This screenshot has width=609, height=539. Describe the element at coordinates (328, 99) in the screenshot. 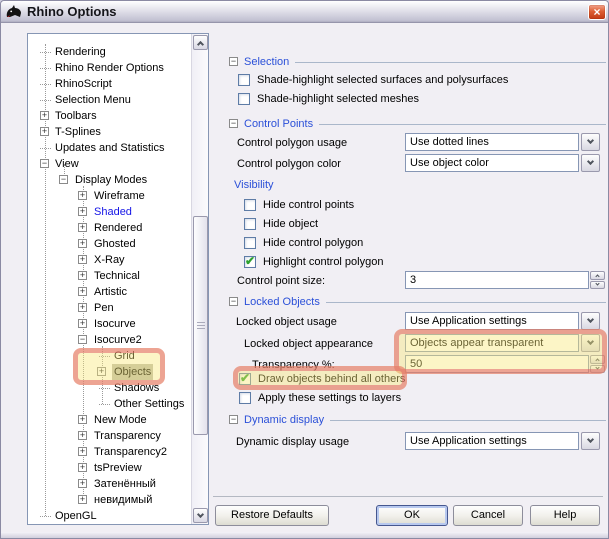

I see `checkbox-shade-highlight-meshes: Shade-highlight selected meshes` at that location.